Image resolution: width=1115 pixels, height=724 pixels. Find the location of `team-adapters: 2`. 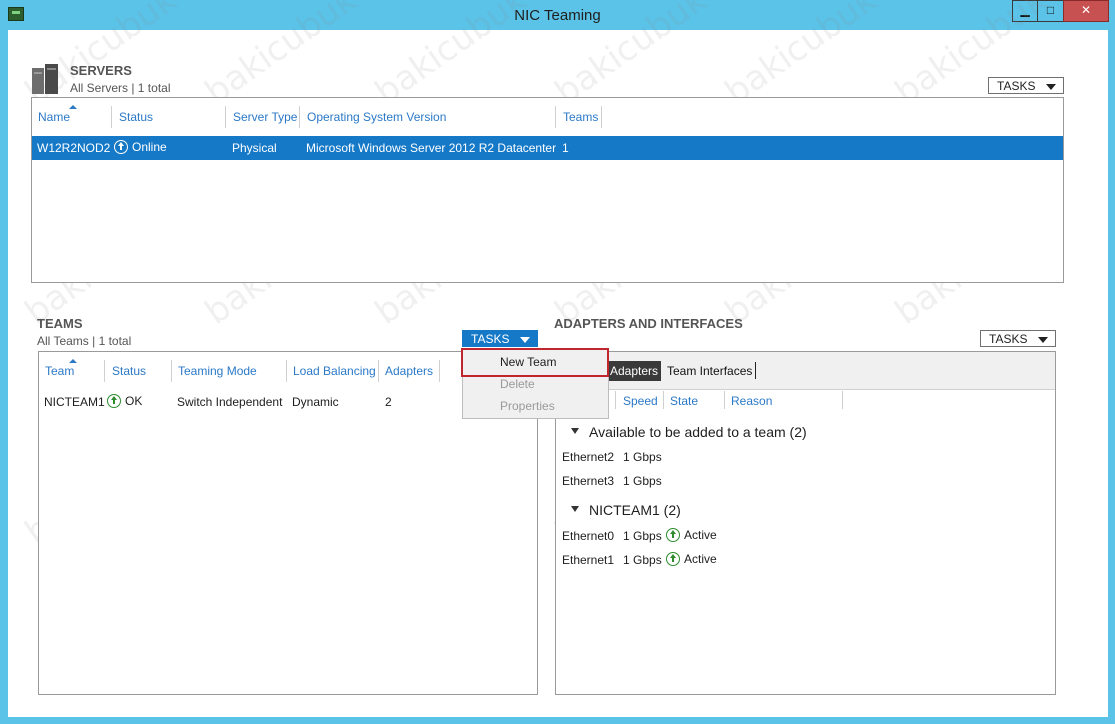

team-adapters: 2 is located at coordinates (388, 402).